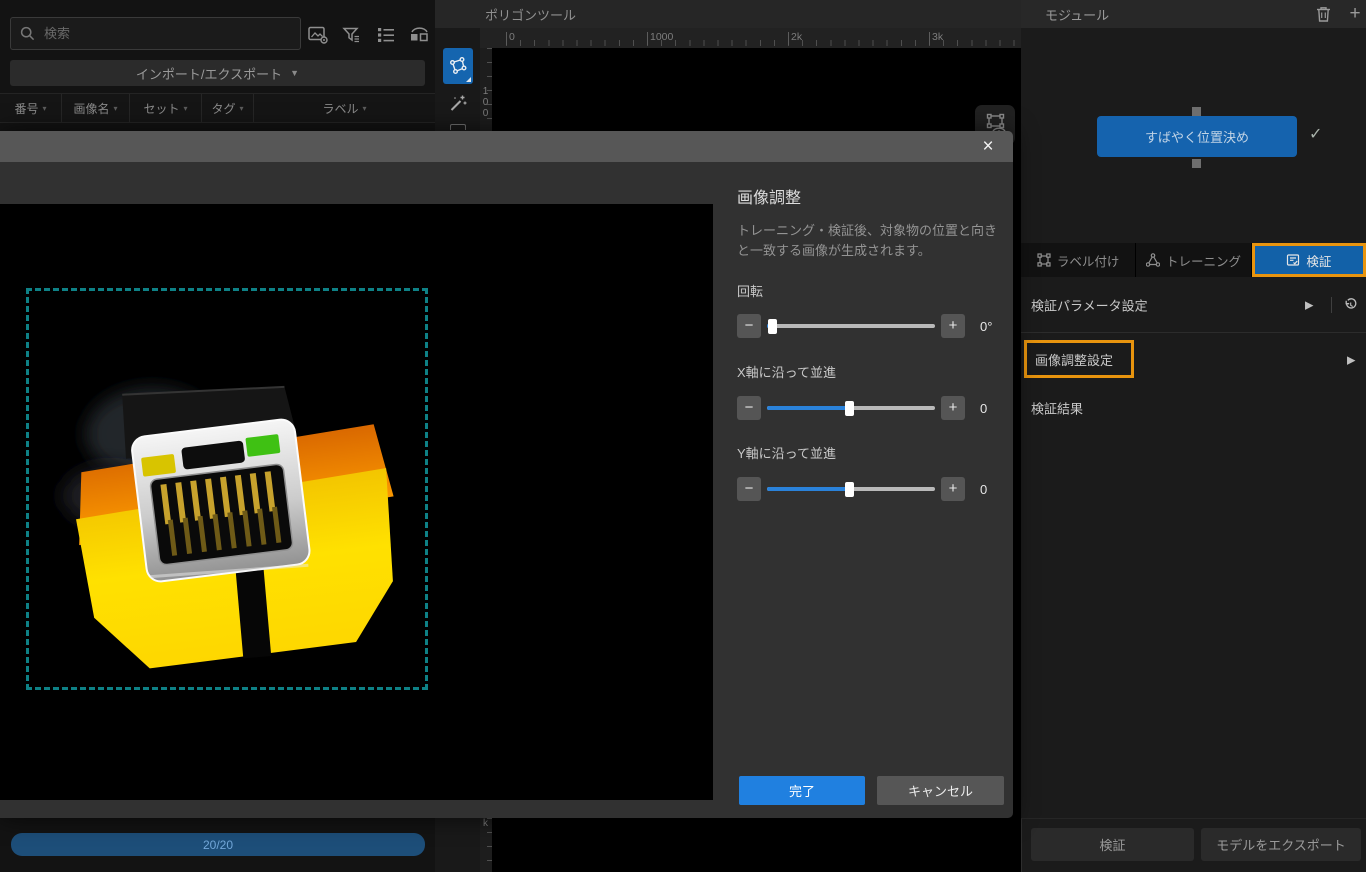  I want to click on dialog-title: 画像調整, so click(769, 198).